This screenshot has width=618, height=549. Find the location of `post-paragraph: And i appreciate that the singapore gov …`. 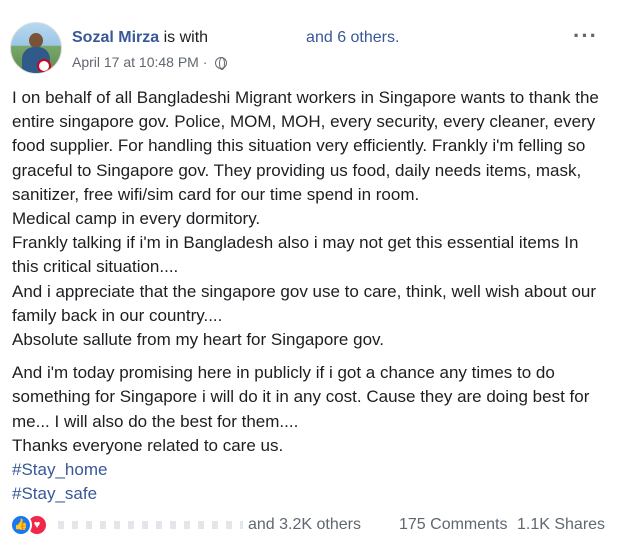

post-paragraph: And i appreciate that the singapore gov … is located at coordinates (304, 303).